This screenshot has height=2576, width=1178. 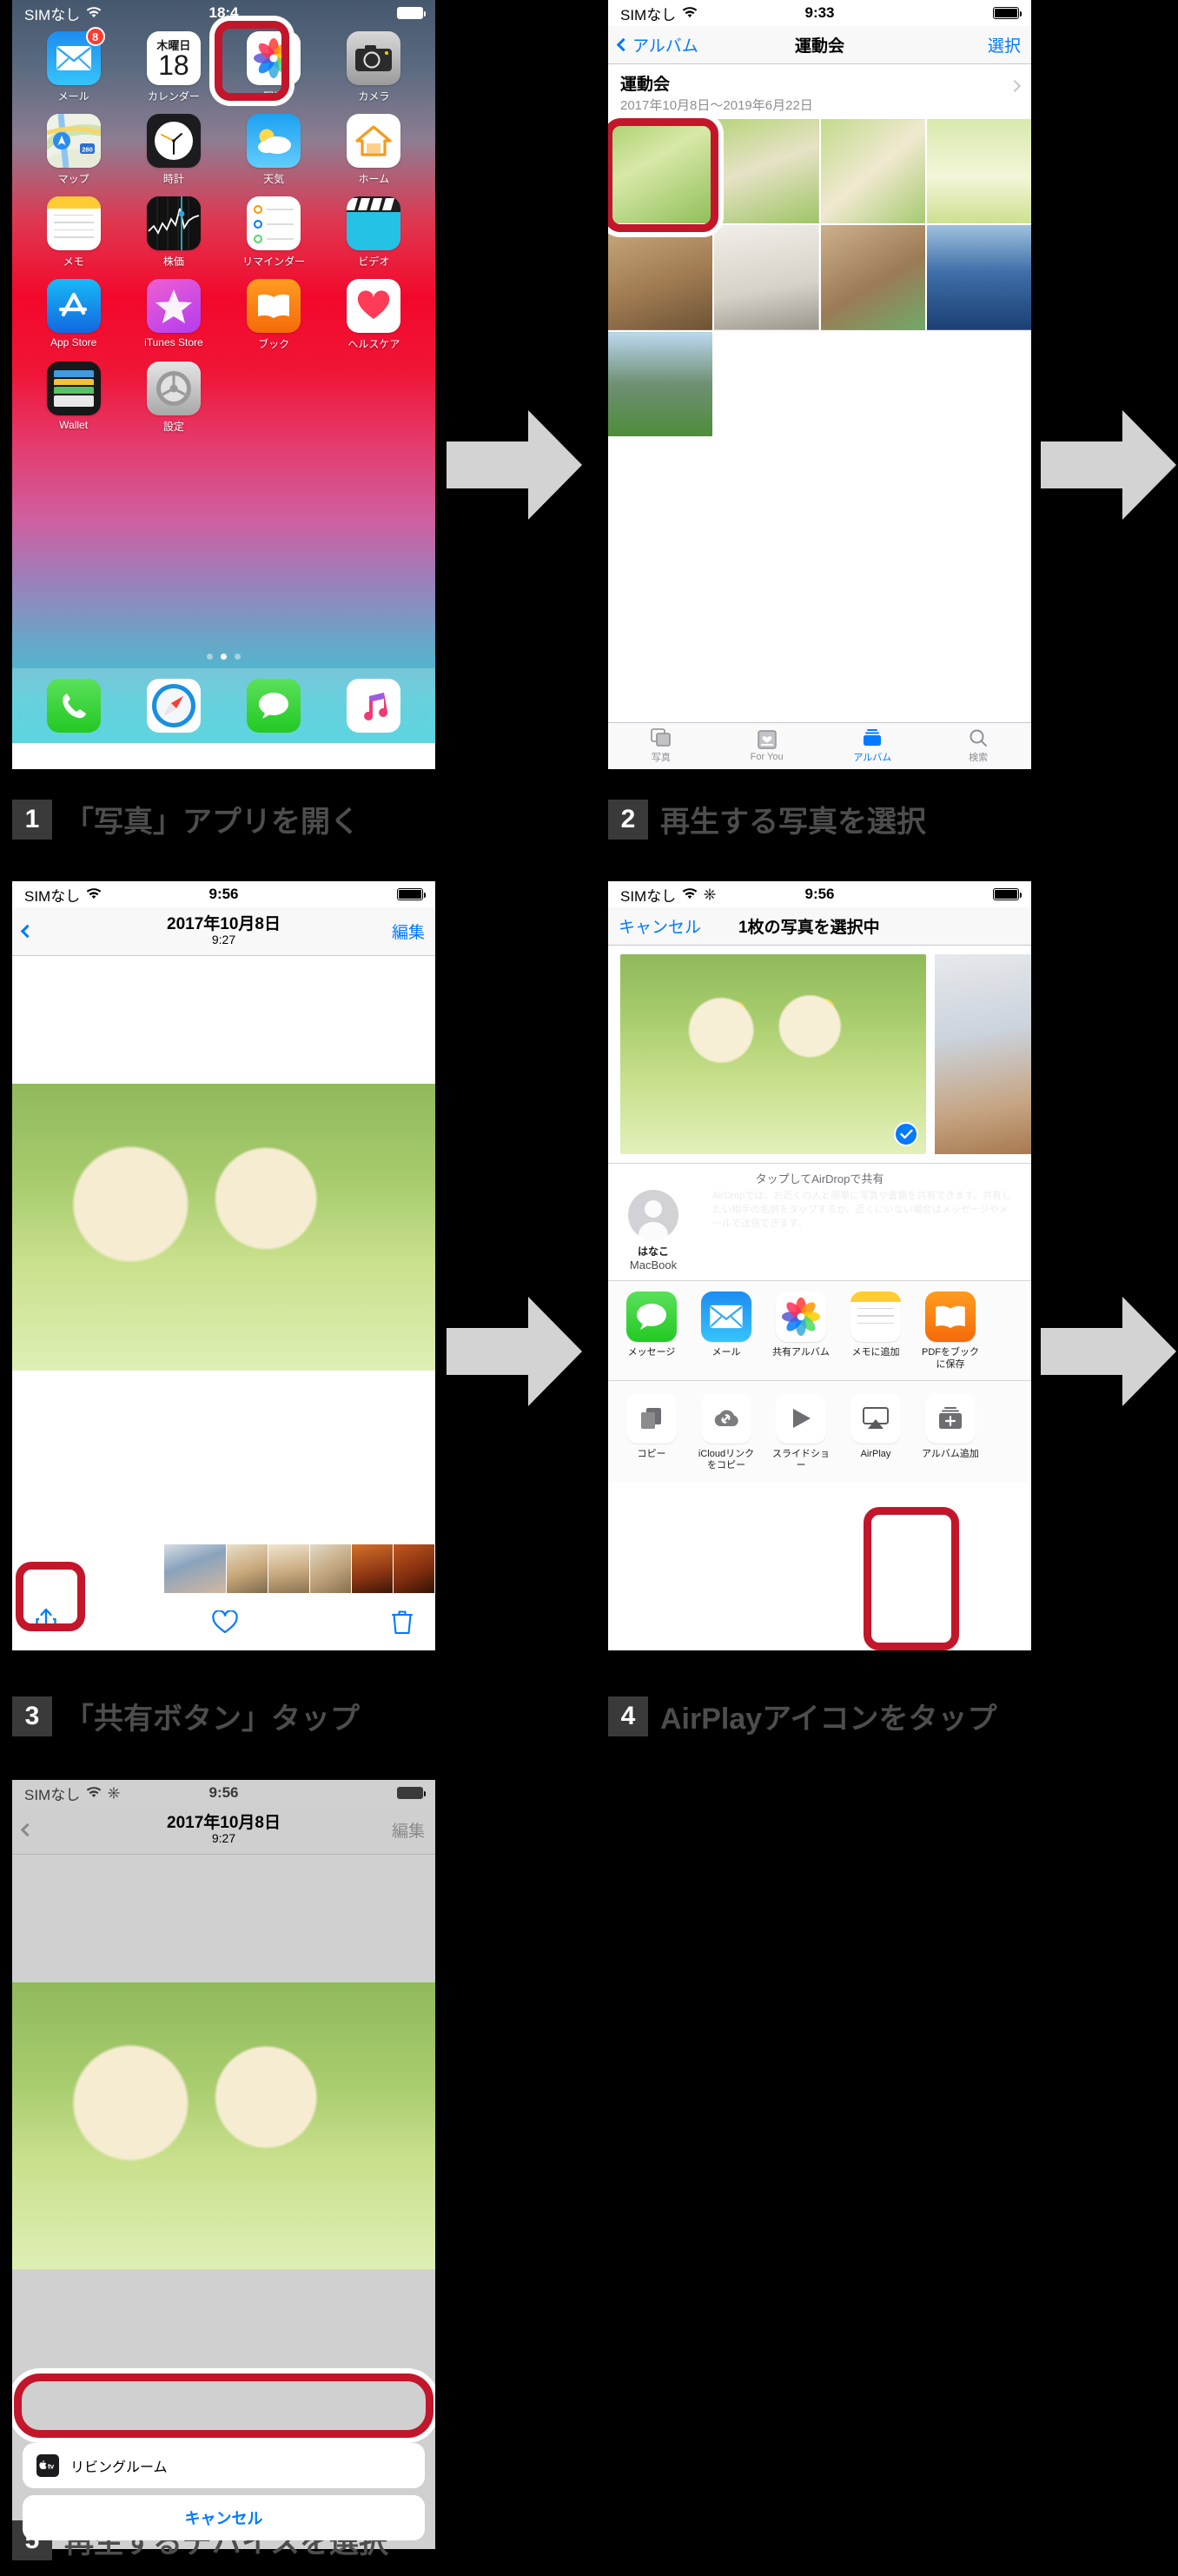 What do you see at coordinates (274, 179) in the screenshot?
I see `app-label: 天気` at bounding box center [274, 179].